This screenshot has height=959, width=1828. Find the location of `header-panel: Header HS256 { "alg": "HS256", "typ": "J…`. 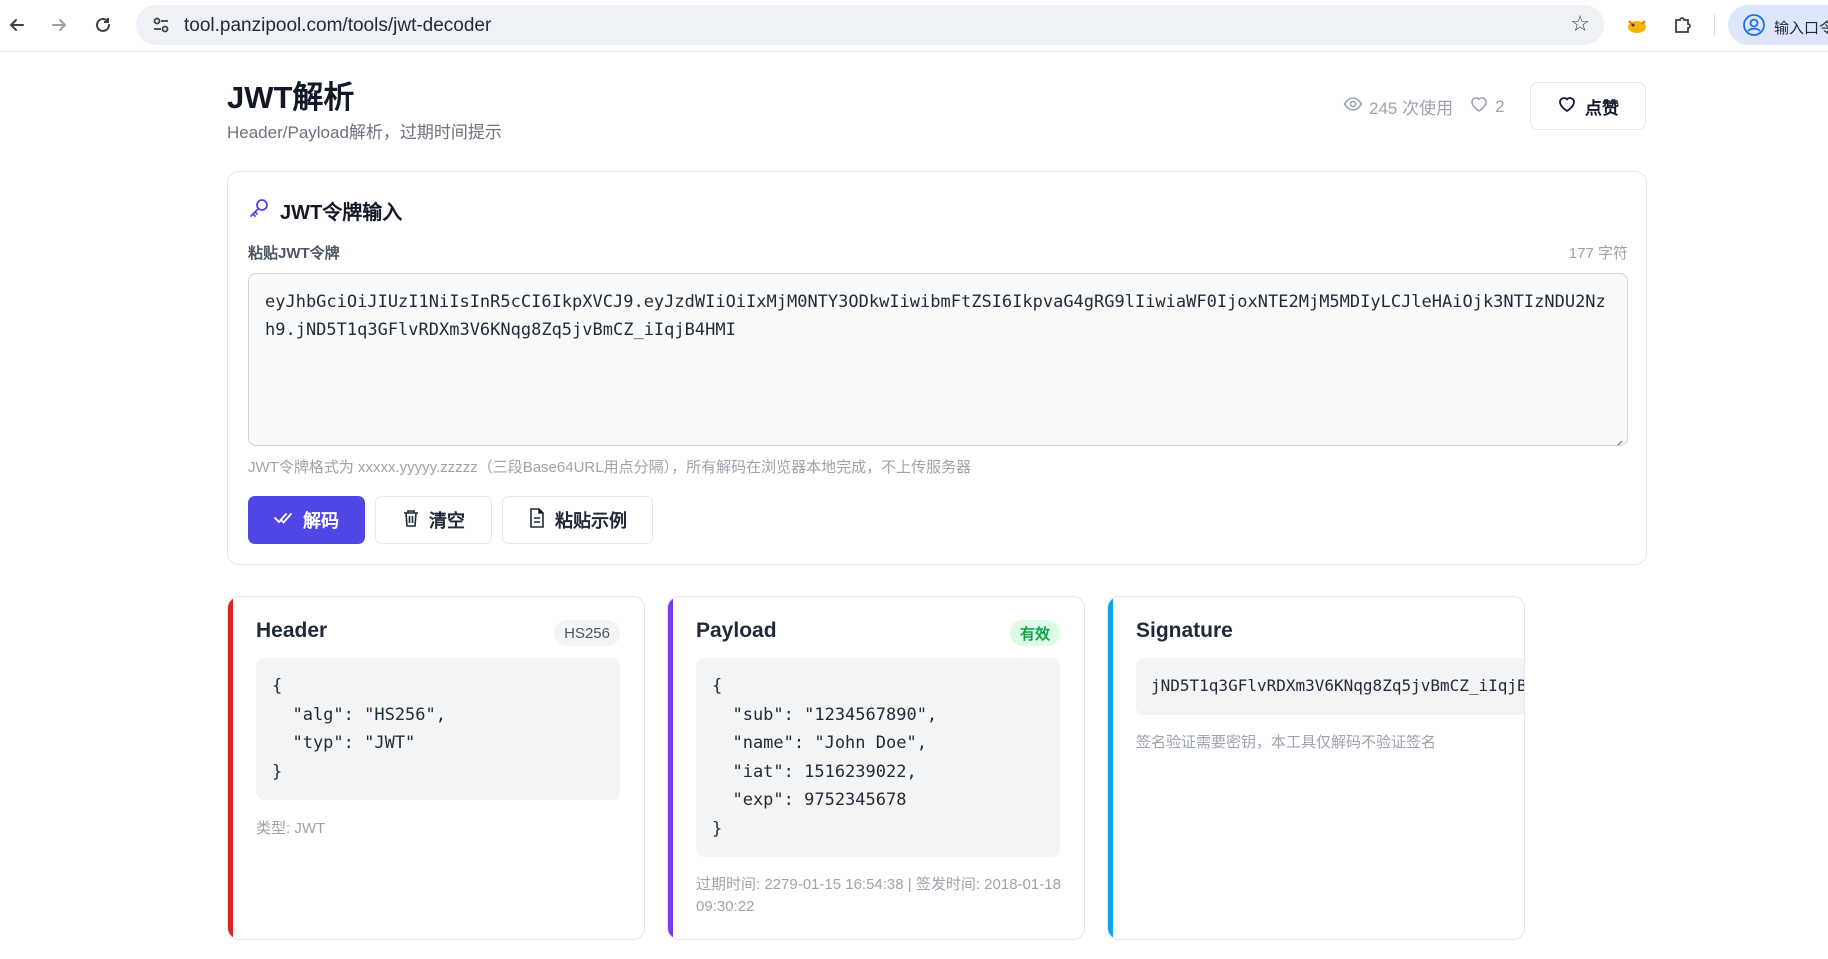

header-panel: Header HS256 { "alg": "HS256", "typ": "J… is located at coordinates (436, 768).